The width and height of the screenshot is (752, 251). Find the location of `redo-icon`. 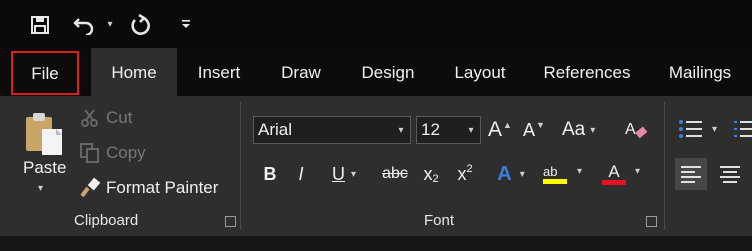

redo-icon is located at coordinates (141, 25).